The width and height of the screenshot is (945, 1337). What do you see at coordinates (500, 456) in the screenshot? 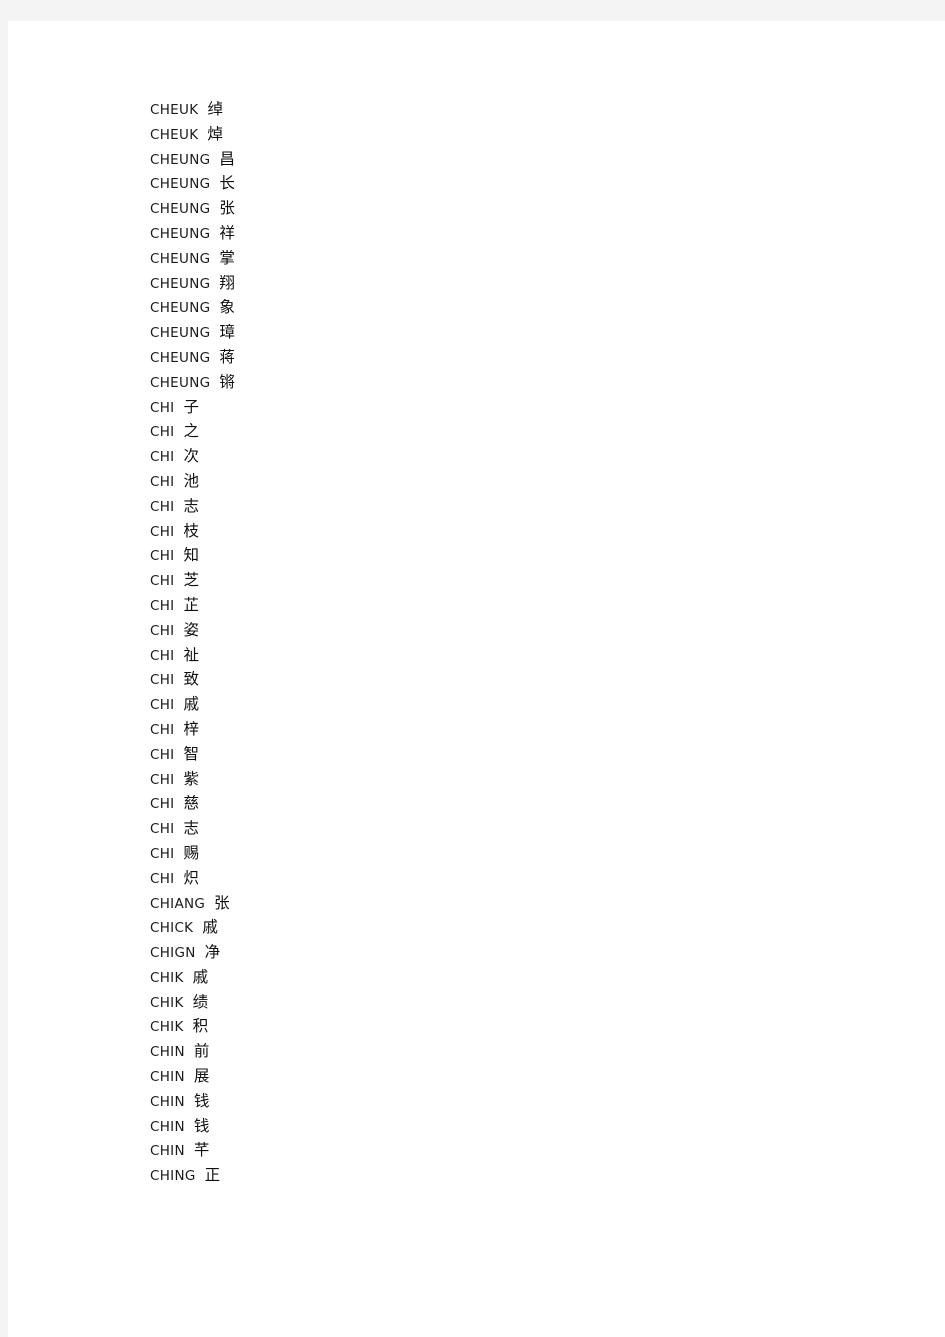
I see `list-item: CHI 次` at bounding box center [500, 456].